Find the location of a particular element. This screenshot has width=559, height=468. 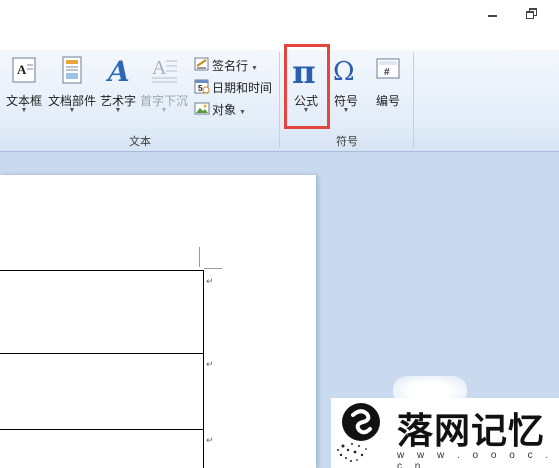

text-box-icon: A is located at coordinates (24, 70).